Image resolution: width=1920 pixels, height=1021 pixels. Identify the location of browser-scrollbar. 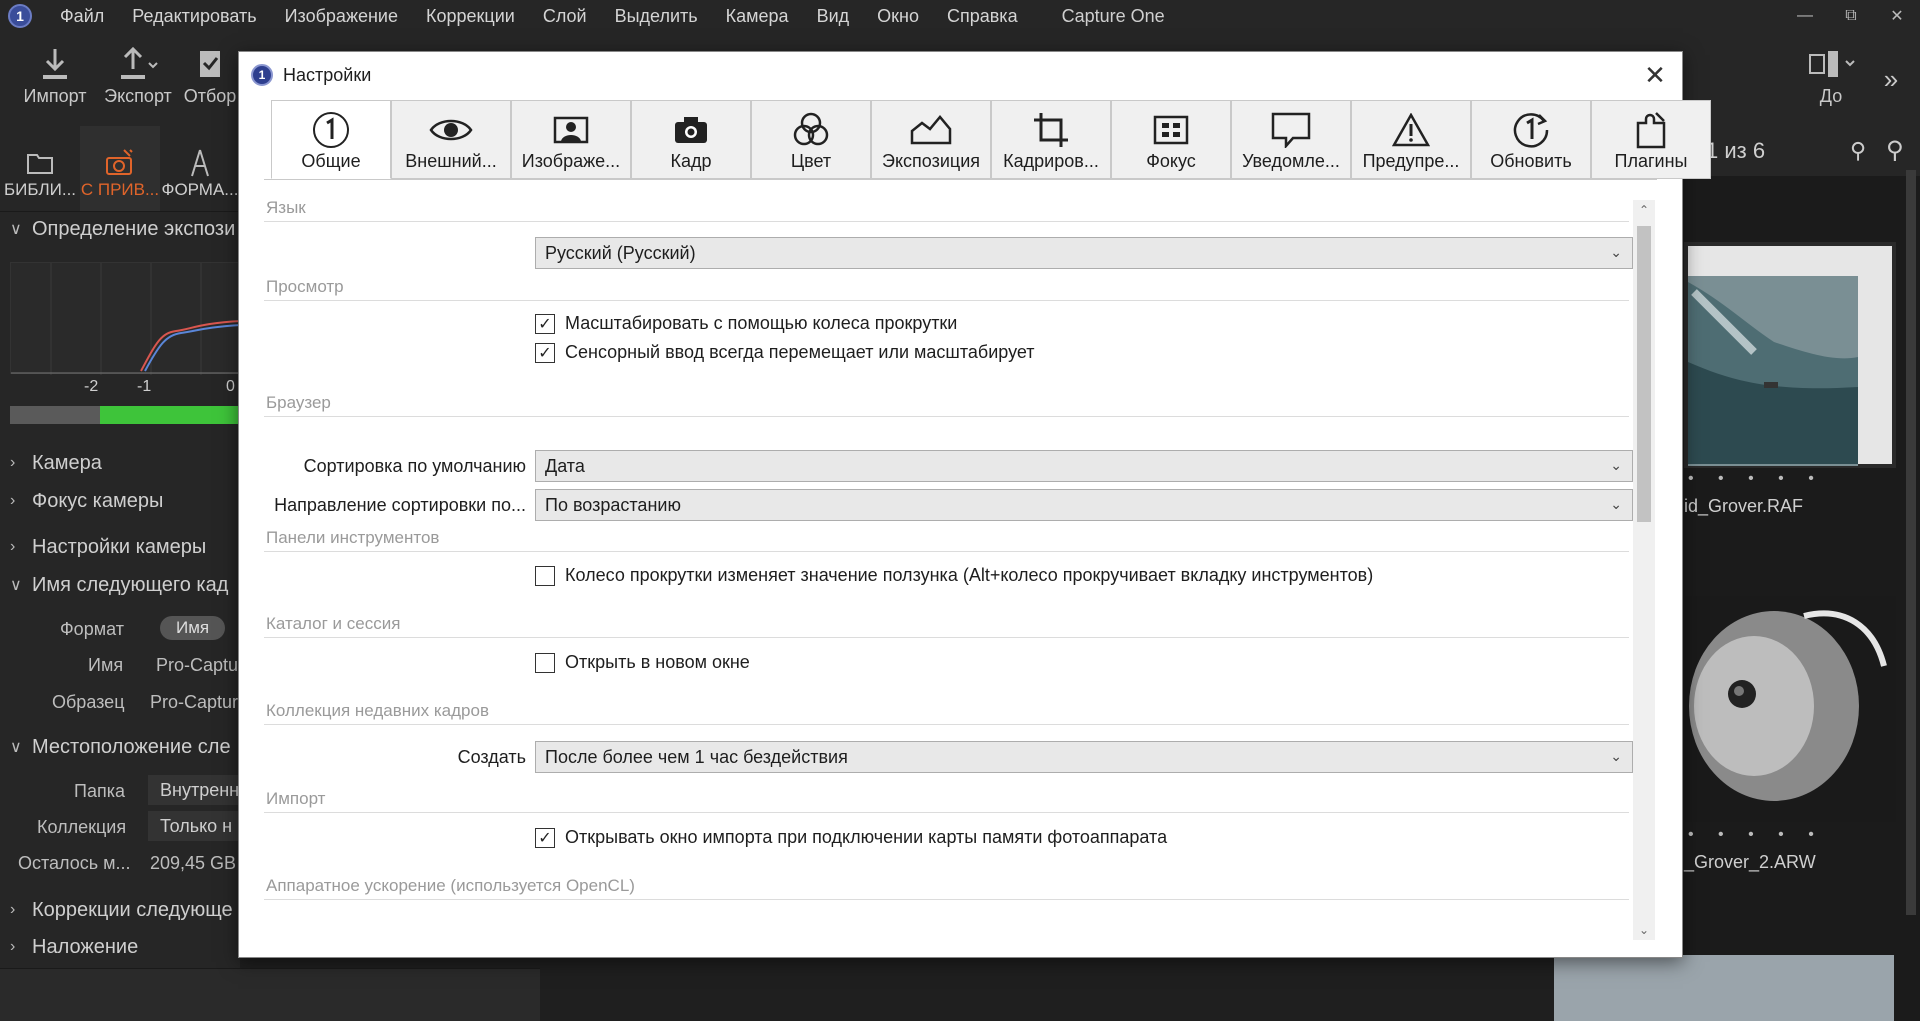
(1911, 542).